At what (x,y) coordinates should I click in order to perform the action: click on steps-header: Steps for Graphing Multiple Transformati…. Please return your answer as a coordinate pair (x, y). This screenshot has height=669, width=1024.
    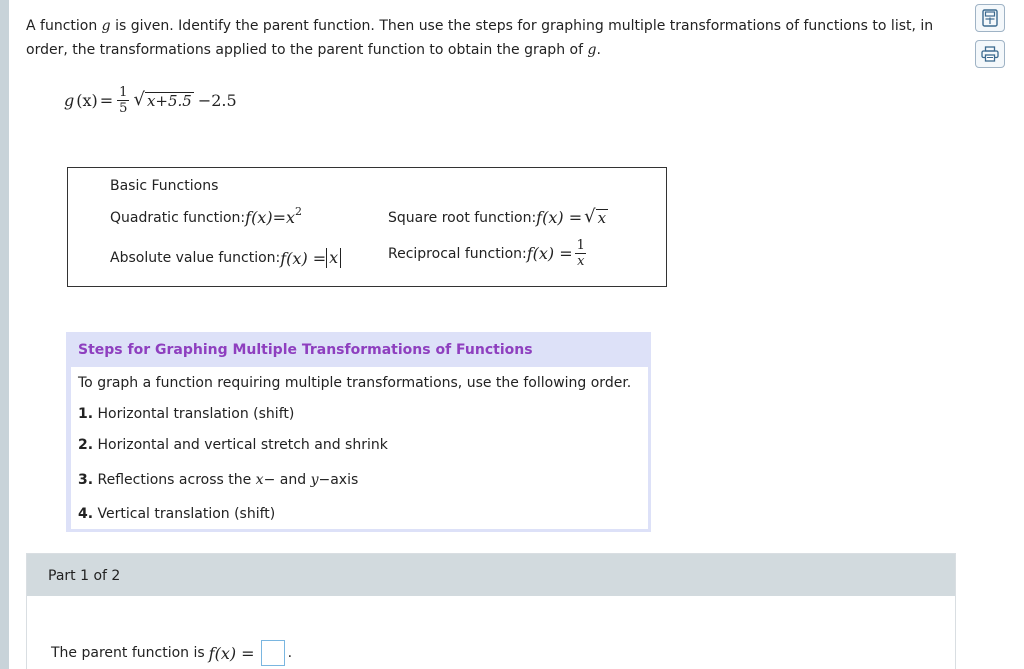
    Looking at the image, I should click on (305, 350).